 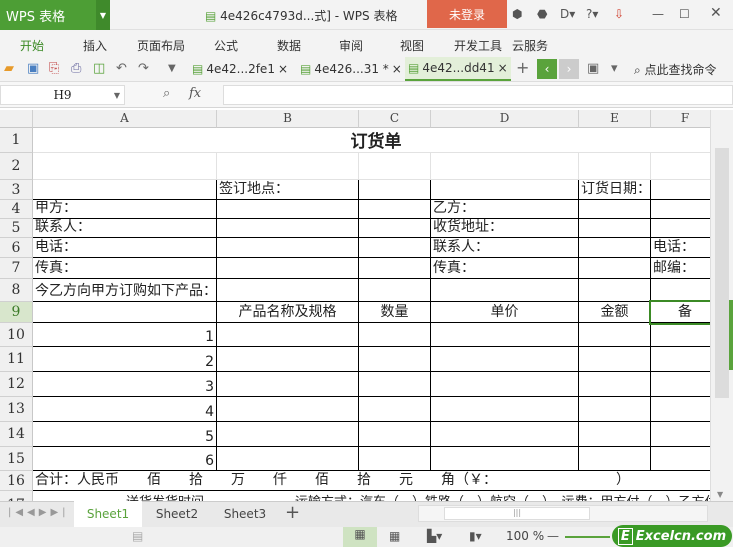 I want to click on row-header-1: 1, so click(x=16, y=140).